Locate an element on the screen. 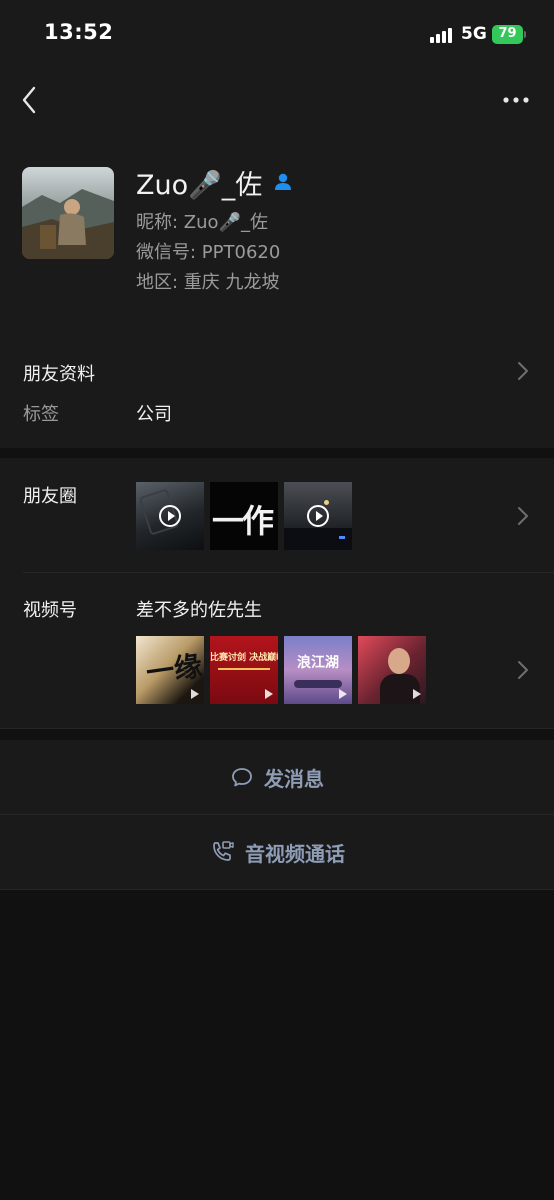  channels-thumb-text: 浪江湖 is located at coordinates (318, 663).